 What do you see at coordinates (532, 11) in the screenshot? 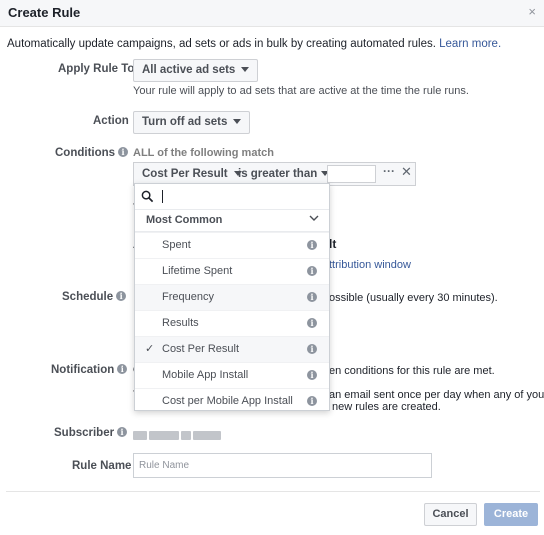
I see `close-icon: ×` at bounding box center [532, 11].